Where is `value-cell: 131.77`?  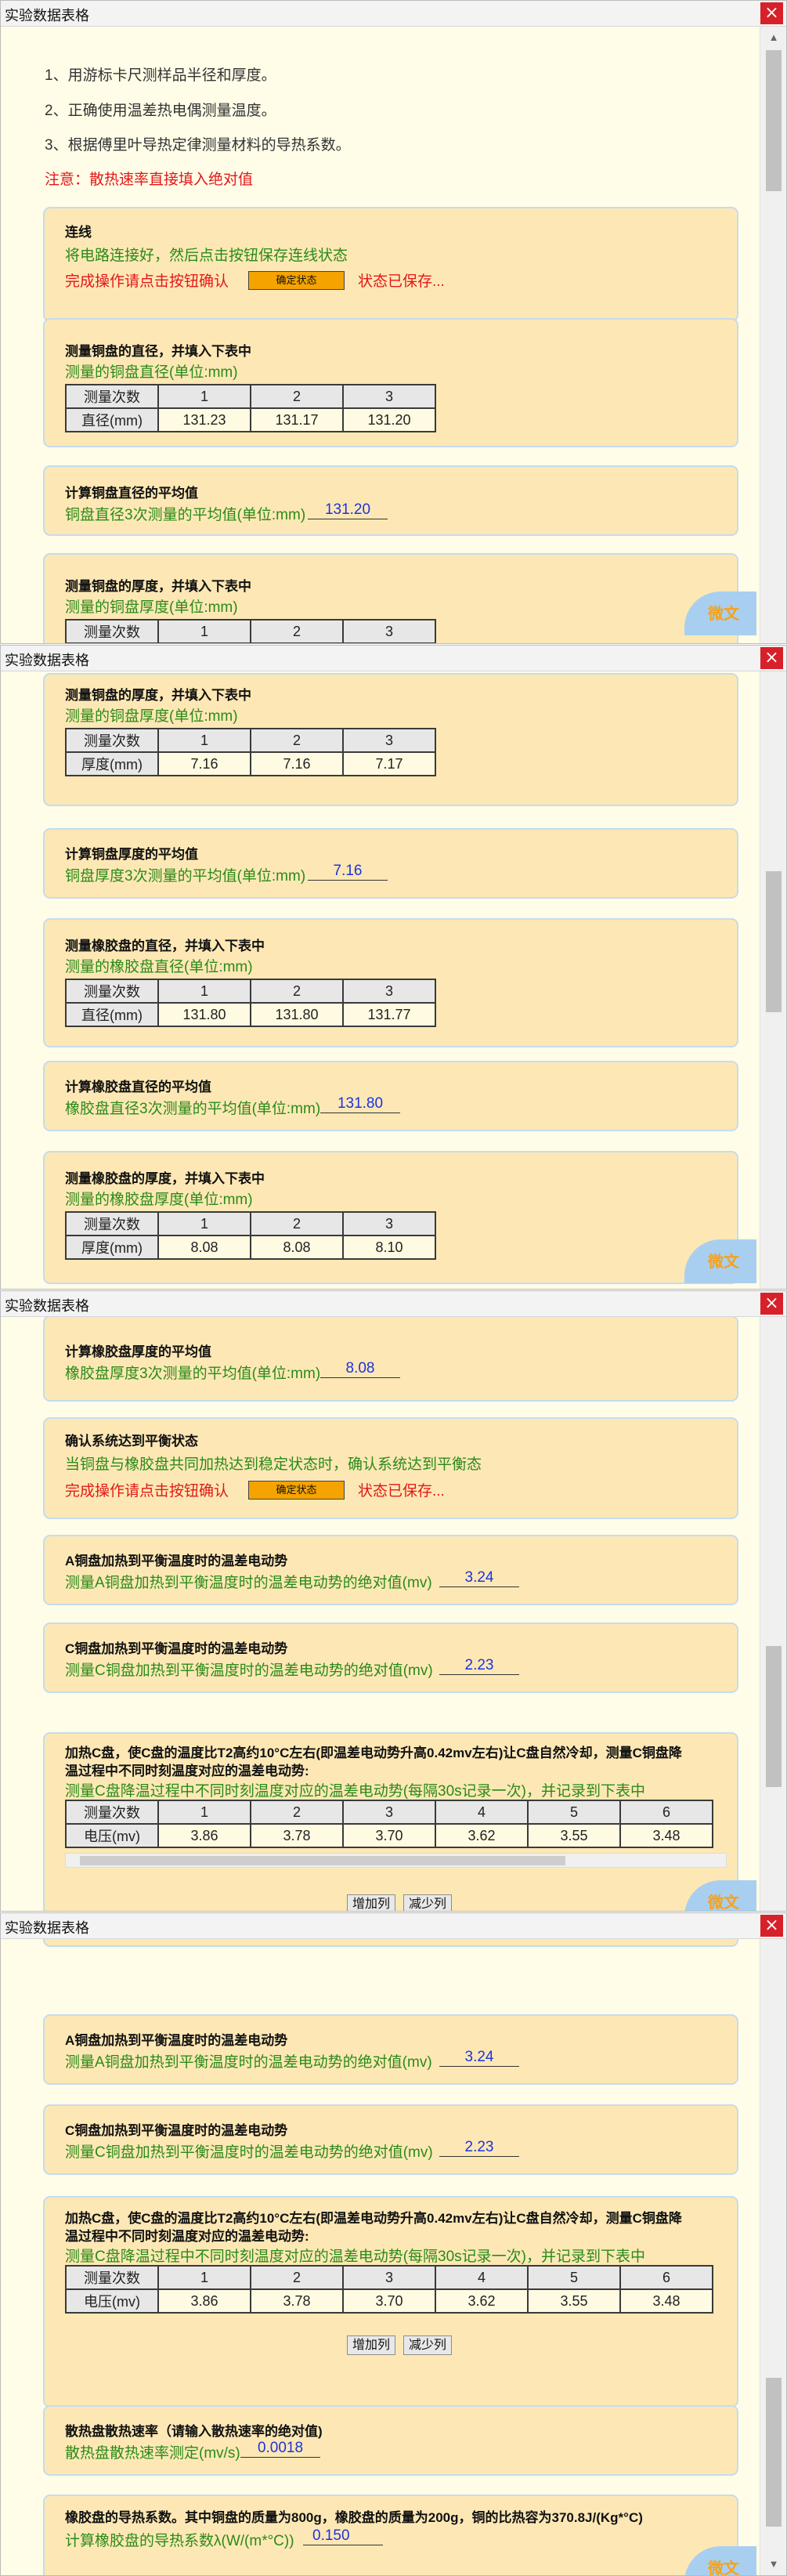
value-cell: 131.77 is located at coordinates (389, 1015).